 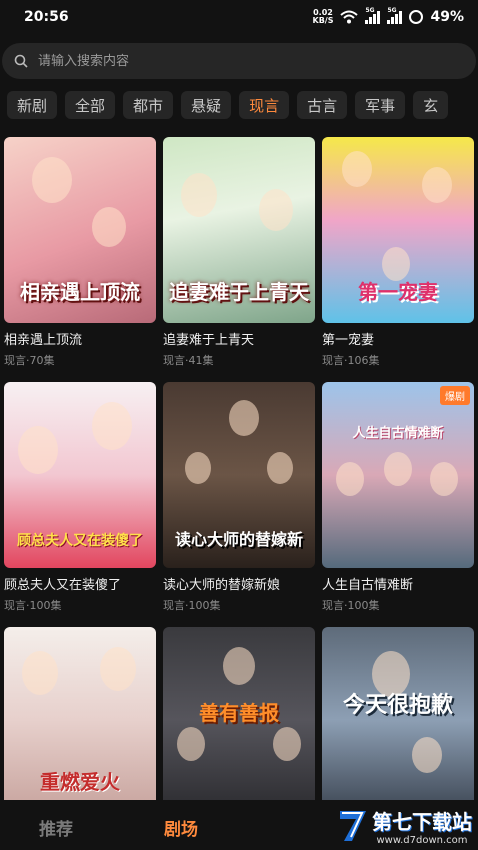 What do you see at coordinates (239, 230) in the screenshot?
I see `drama-poster: 追妻难于上青天` at bounding box center [239, 230].